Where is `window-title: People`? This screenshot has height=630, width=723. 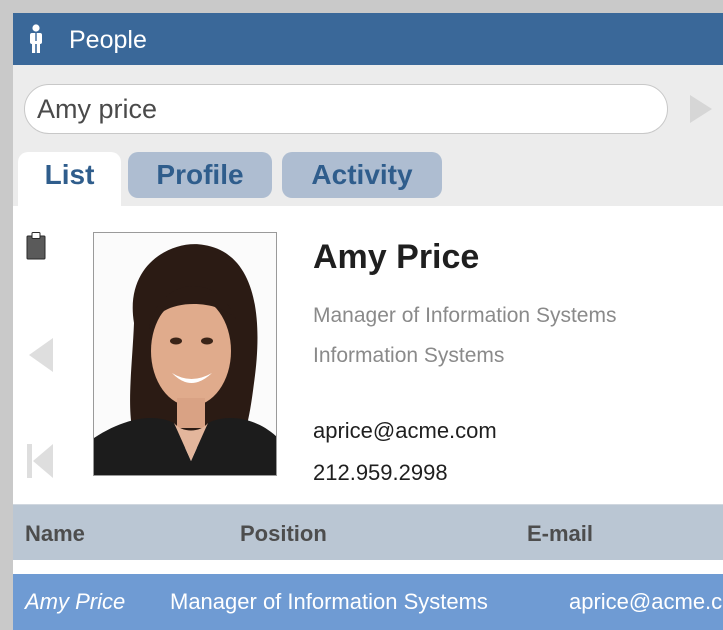
window-title: People is located at coordinates (108, 40).